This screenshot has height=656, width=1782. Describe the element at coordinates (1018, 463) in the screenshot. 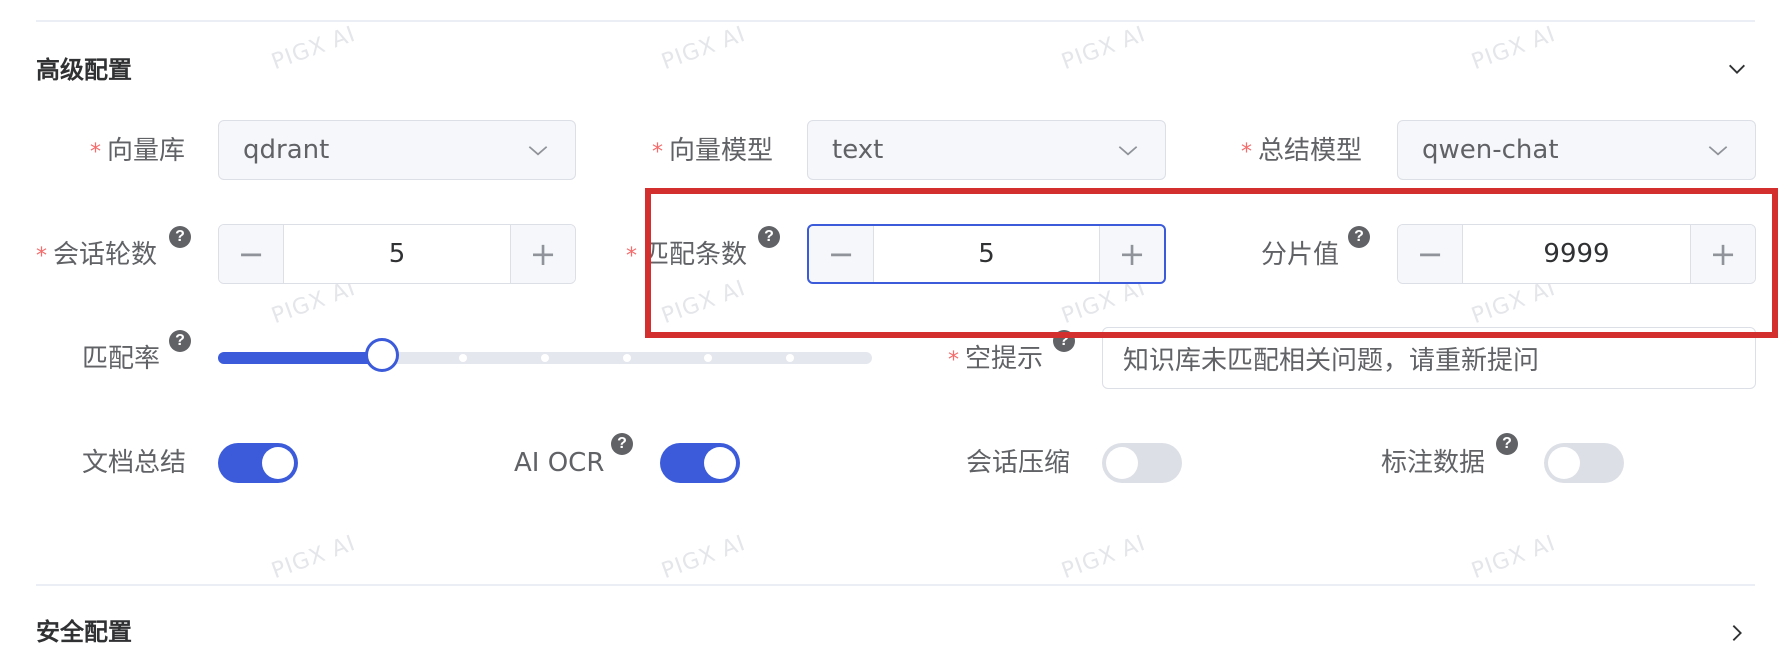

I see `chat-compress-label: 会话压缩` at that location.